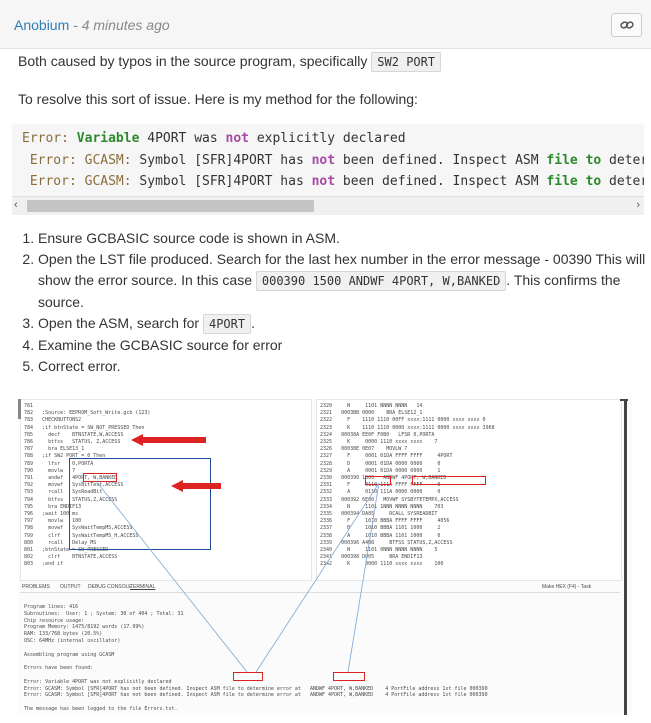 This screenshot has width=651, height=723. Describe the element at coordinates (325, 24) in the screenshot. I see `comment-header: Anobium - 4 minutes ago` at that location.